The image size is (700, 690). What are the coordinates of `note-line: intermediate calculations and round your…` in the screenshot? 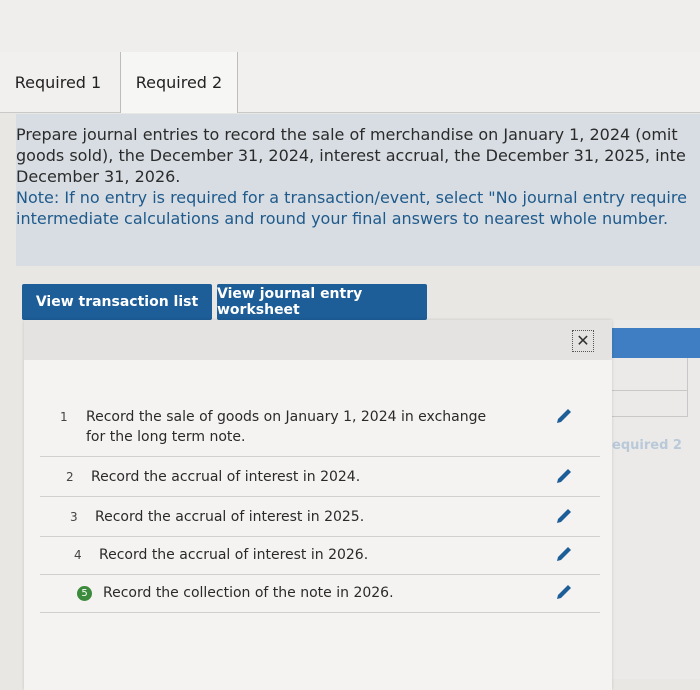 It's located at (342, 218).